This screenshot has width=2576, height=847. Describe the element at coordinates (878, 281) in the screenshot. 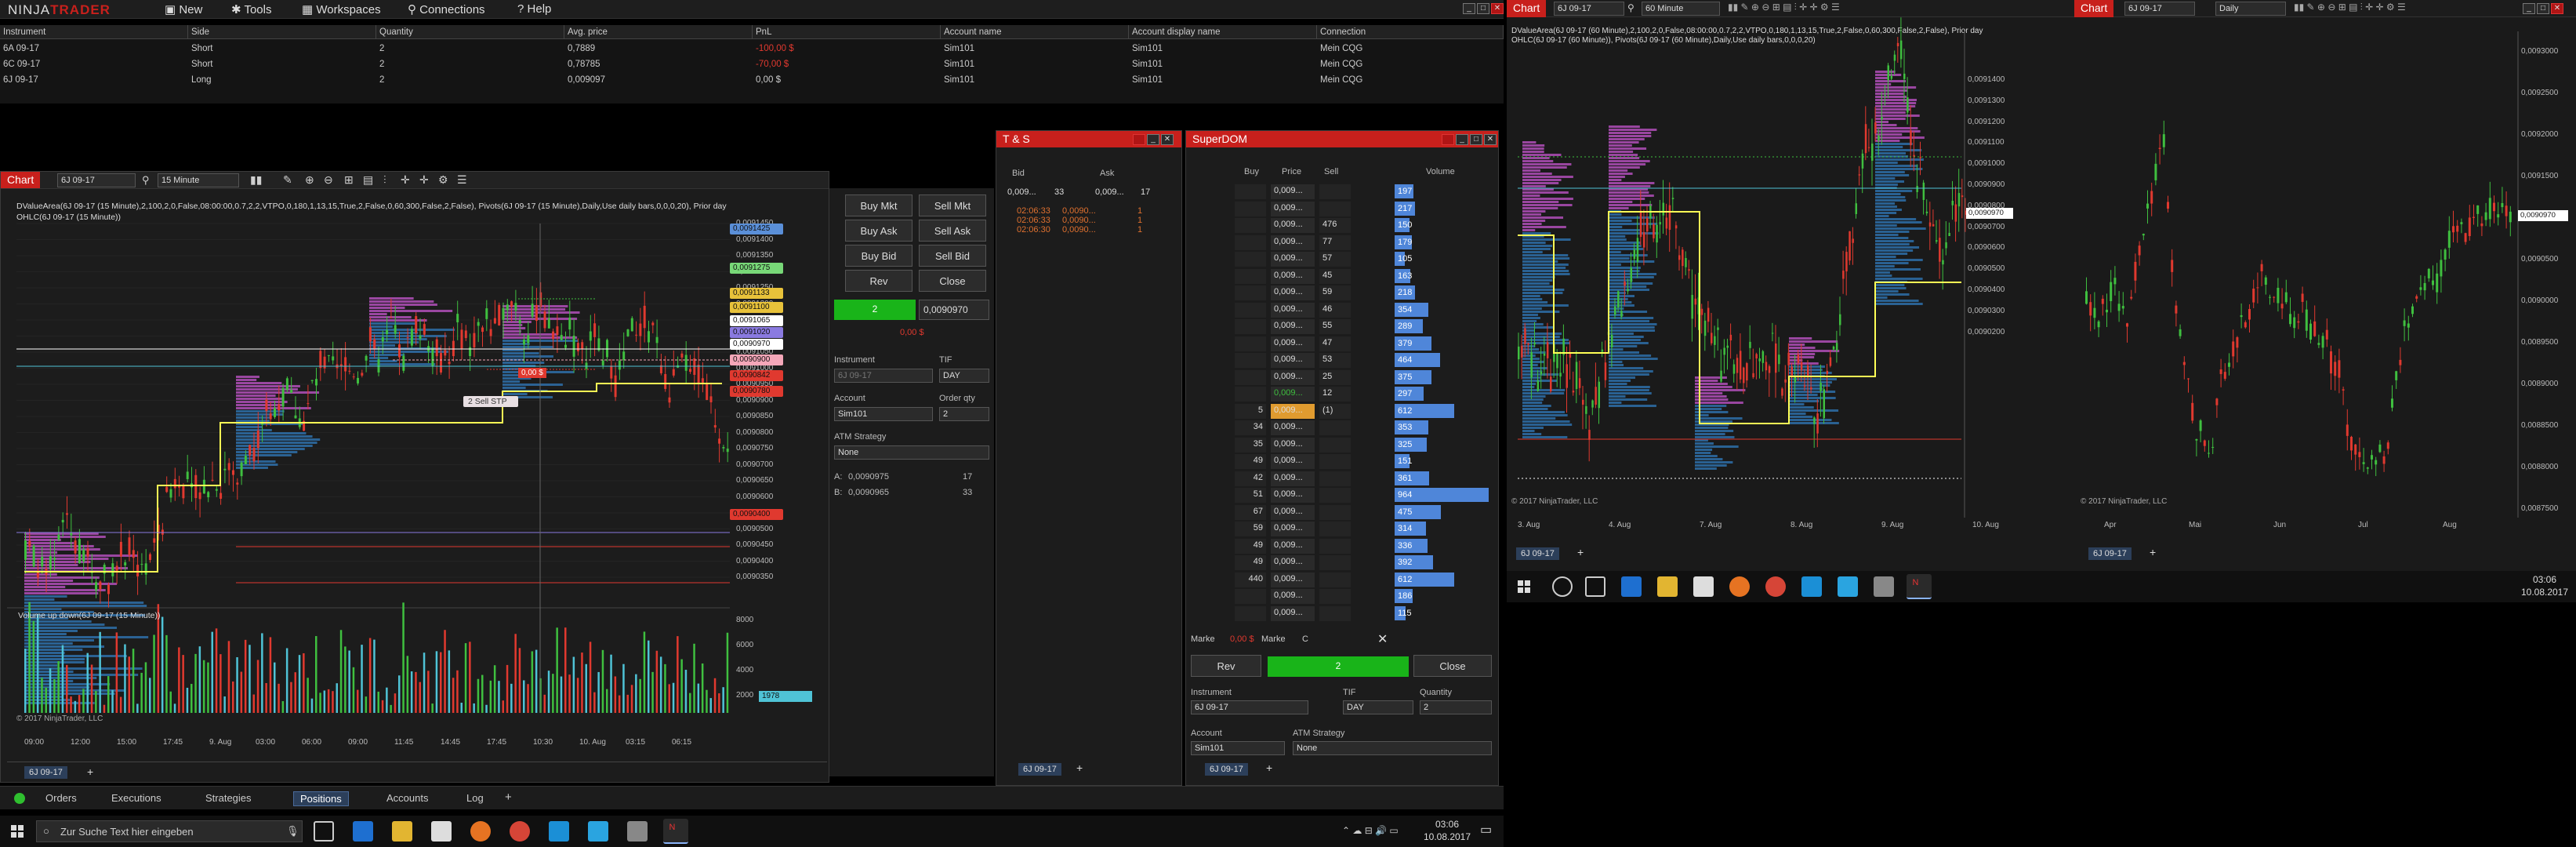

I see `rev-button: Rev` at that location.